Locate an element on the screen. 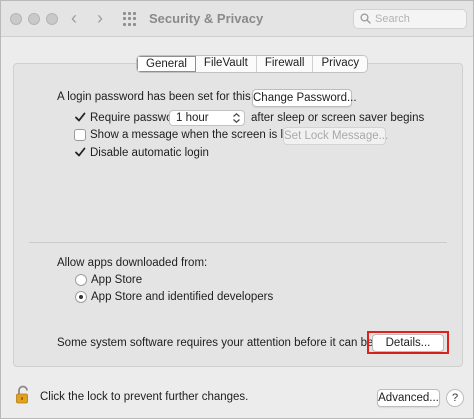 This screenshot has width=474, height=419. help-icon: ? is located at coordinates (455, 398).